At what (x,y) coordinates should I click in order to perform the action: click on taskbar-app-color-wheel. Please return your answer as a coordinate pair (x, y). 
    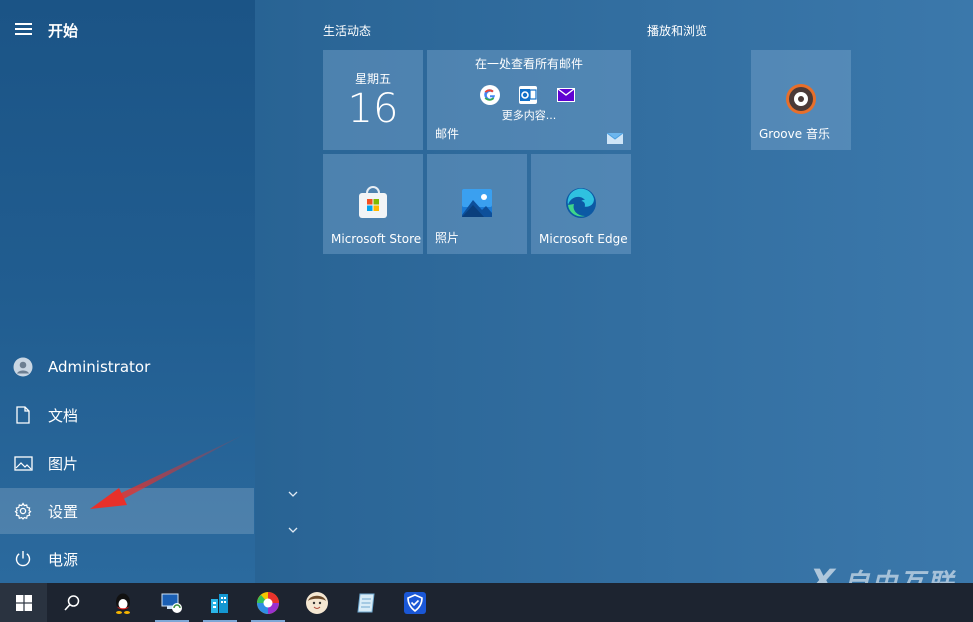
    Looking at the image, I should click on (268, 602).